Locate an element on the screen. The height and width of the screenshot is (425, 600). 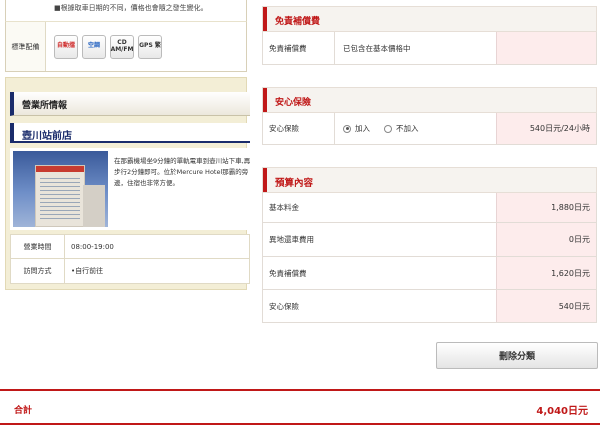
total-bar: 合計 4,040日元 is located at coordinates (300, 407).